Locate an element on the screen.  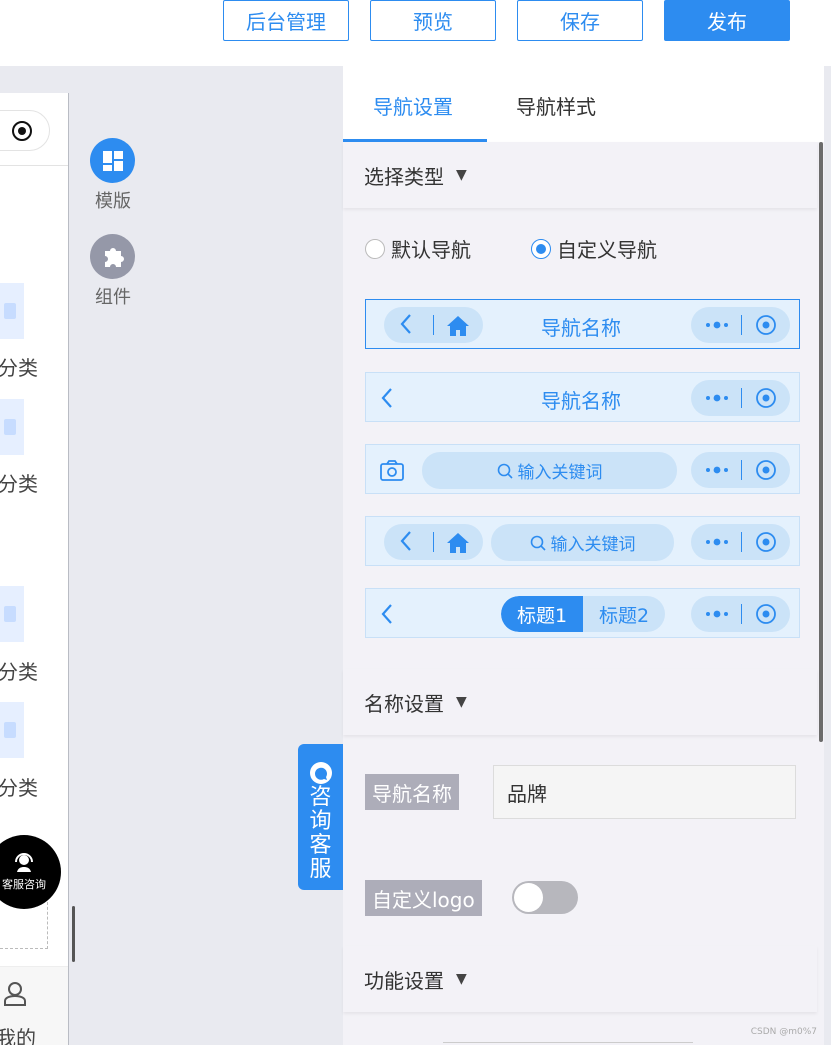
panel-scrollbar is located at coordinates (821, 442).